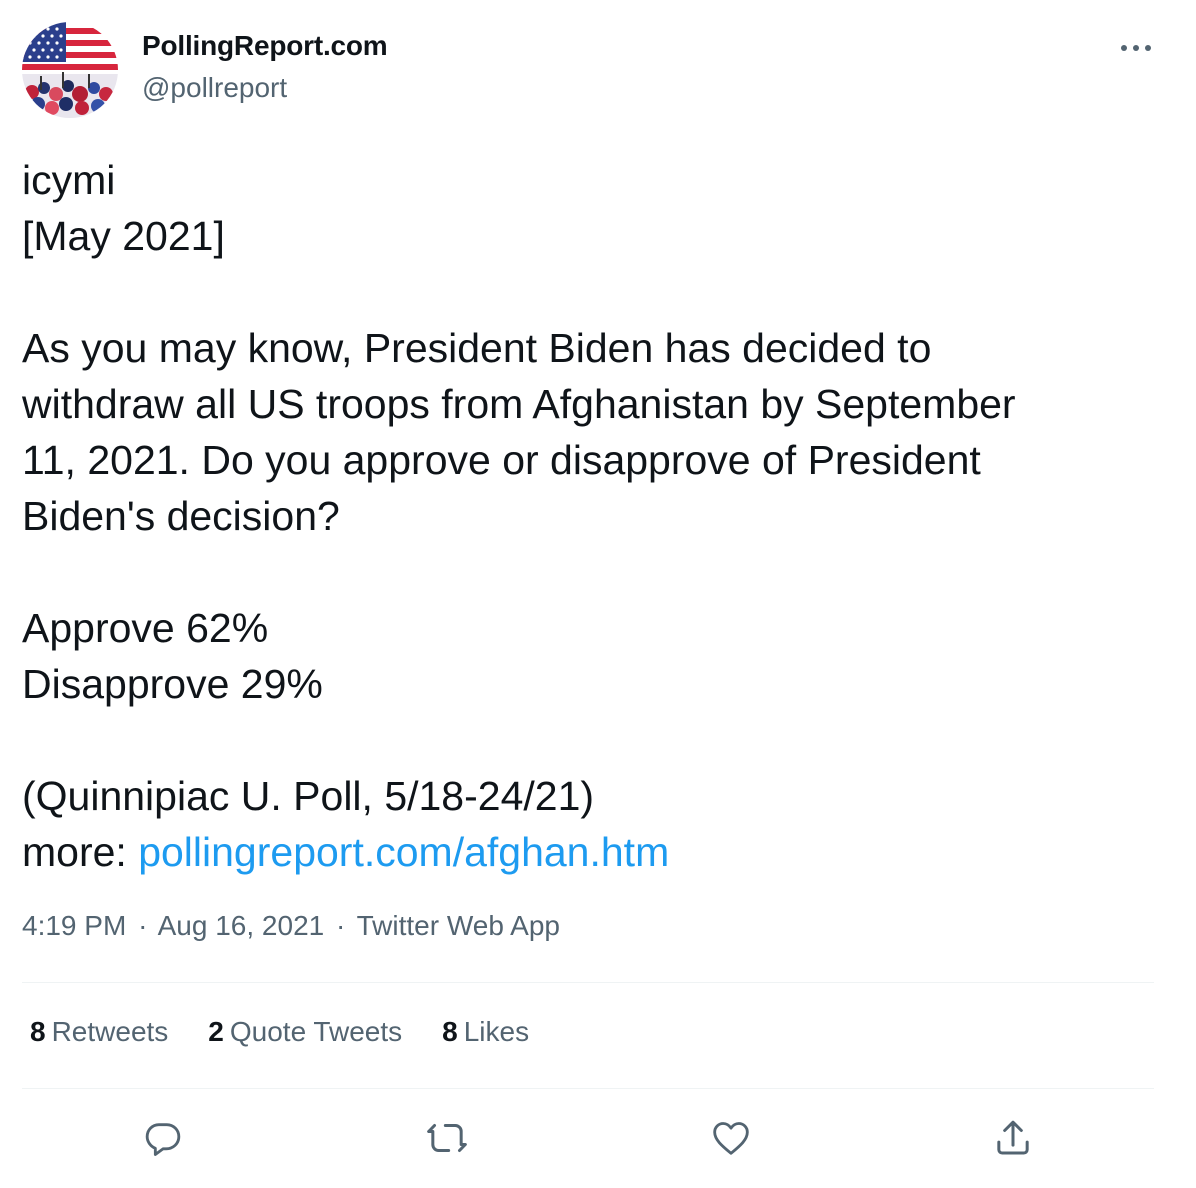 The image size is (1196, 1188). What do you see at coordinates (241, 925) in the screenshot?
I see `tweet-date: Aug 16, 2021` at bounding box center [241, 925].